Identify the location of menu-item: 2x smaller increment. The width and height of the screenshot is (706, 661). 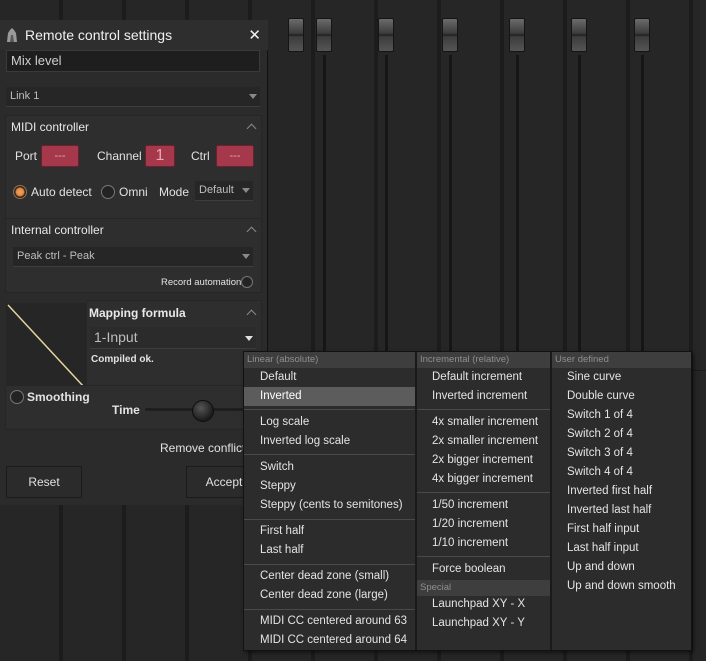
(483, 441).